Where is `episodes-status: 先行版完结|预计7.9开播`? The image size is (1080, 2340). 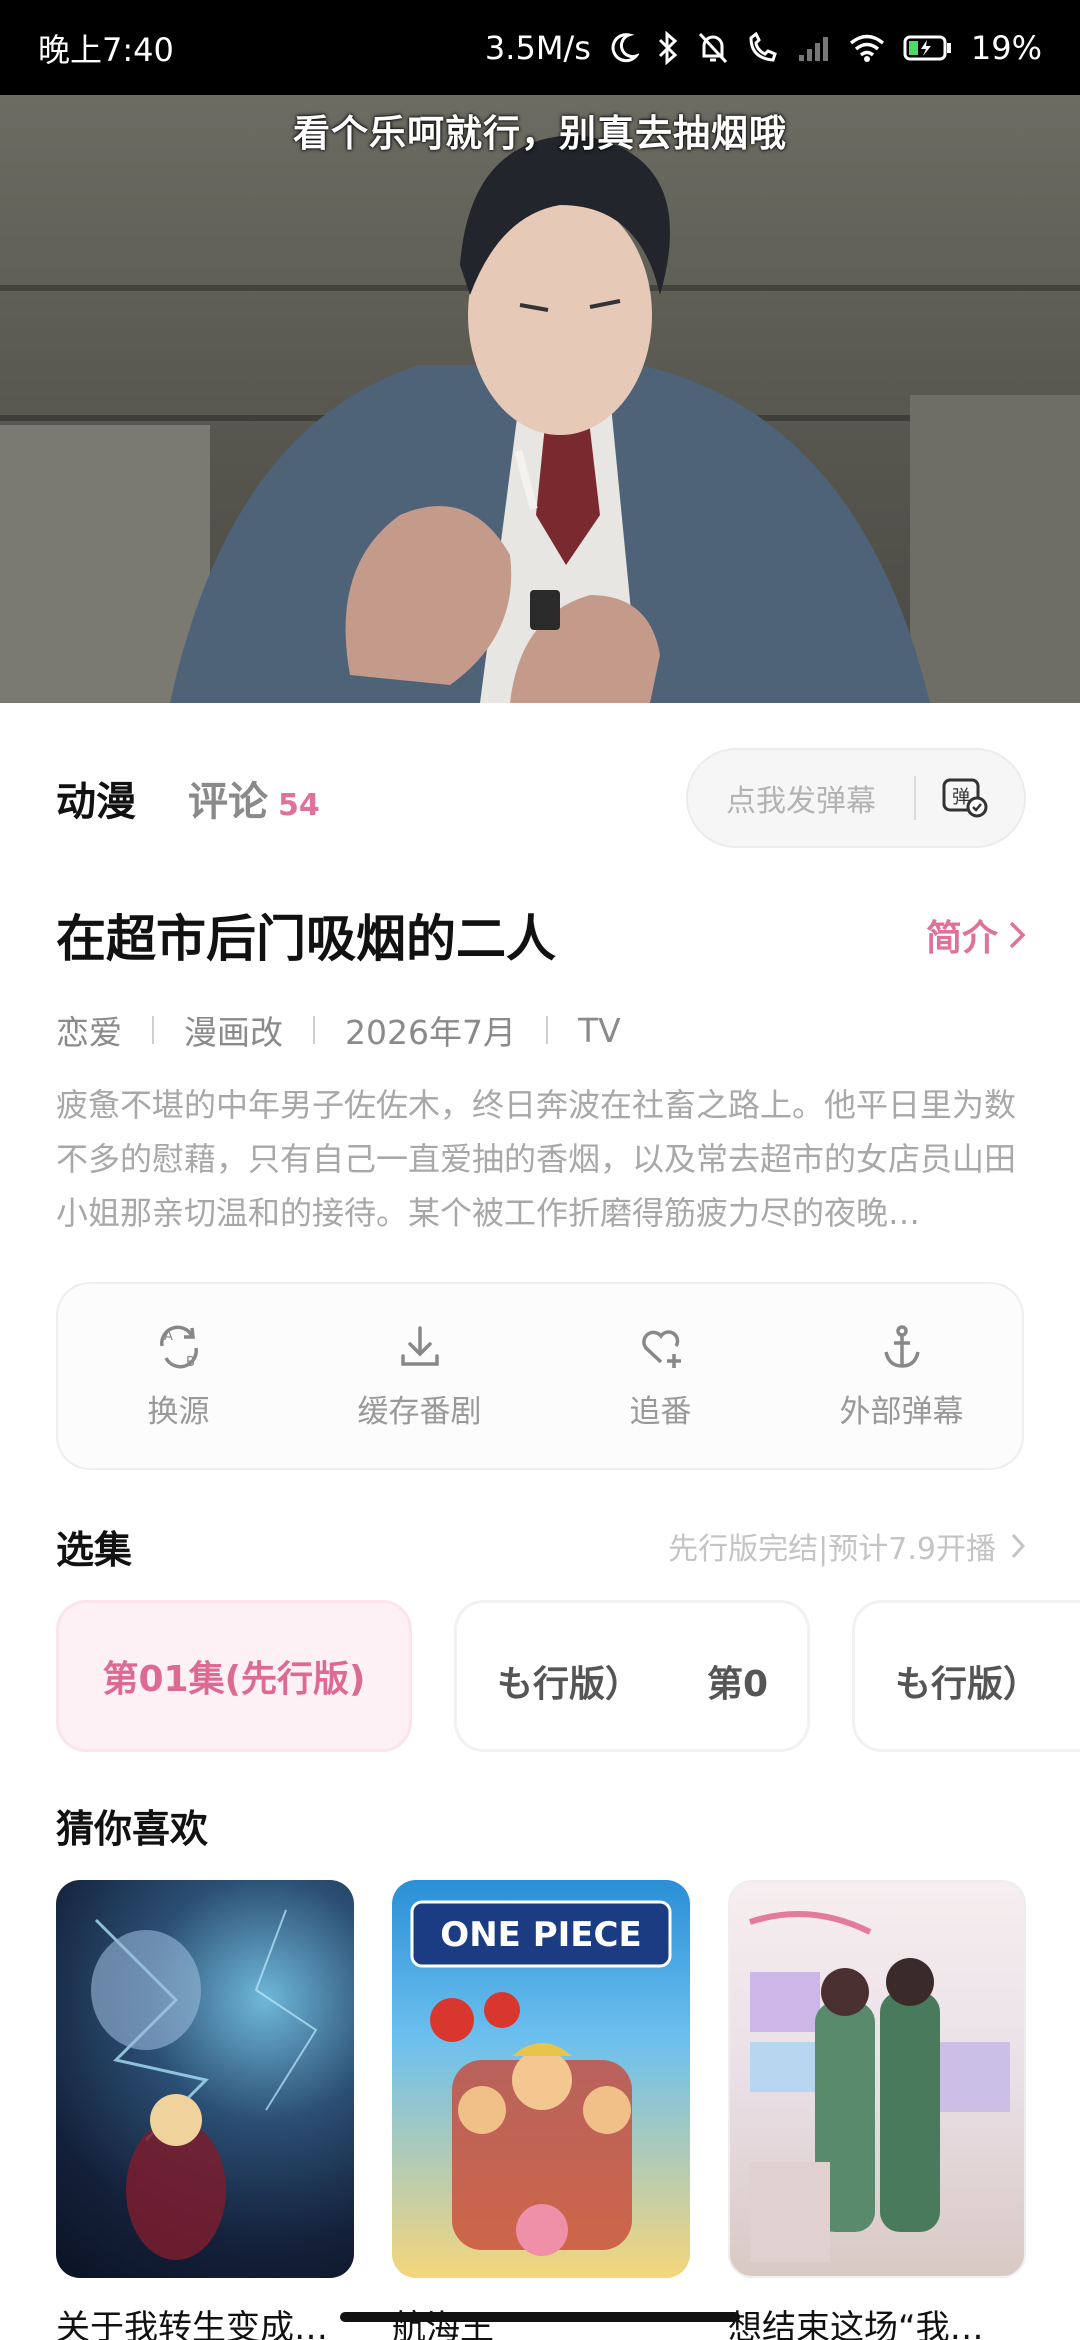
episodes-status: 先行版完结|预计7.9开播 is located at coordinates (847, 1546).